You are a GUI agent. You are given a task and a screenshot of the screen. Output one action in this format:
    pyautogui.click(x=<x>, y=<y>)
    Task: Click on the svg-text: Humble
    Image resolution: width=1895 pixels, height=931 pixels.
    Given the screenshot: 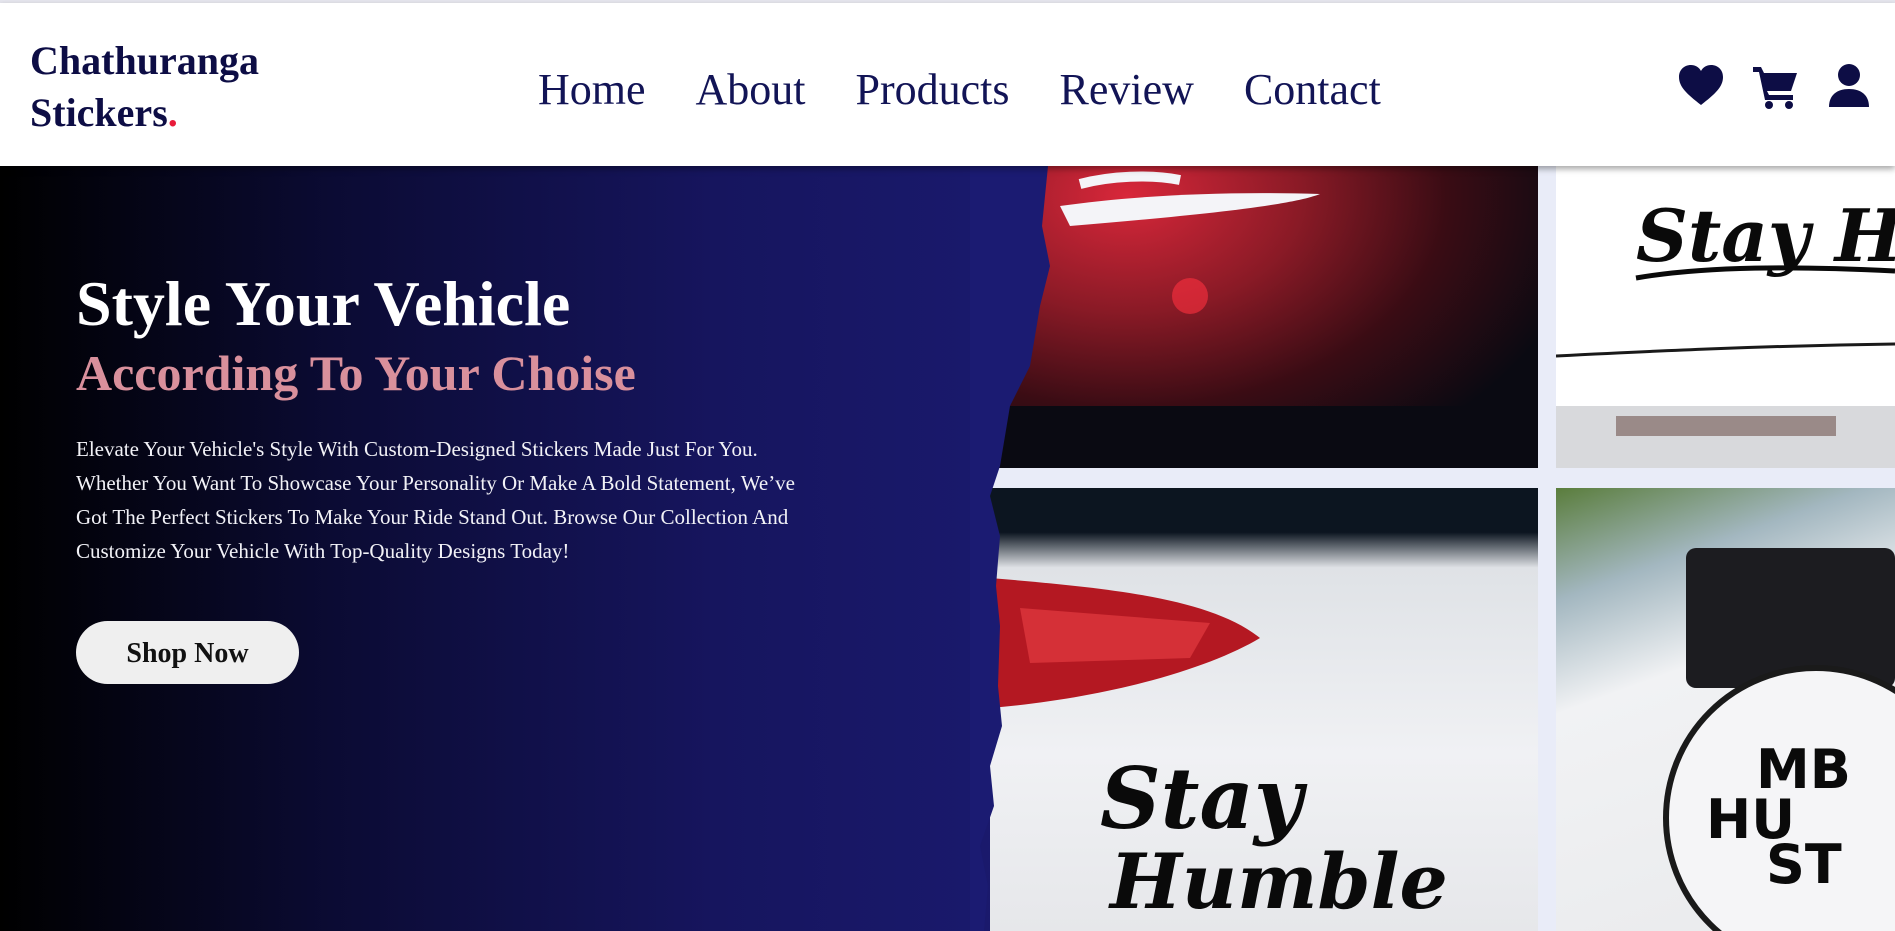 What is the action you would take?
    pyautogui.click(x=1278, y=881)
    